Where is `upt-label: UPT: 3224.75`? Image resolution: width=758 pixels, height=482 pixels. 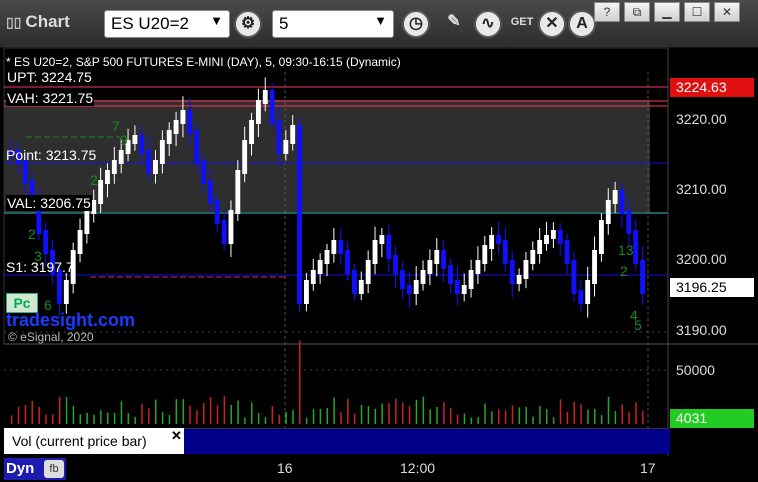
upt-label: UPT: 3224.75 is located at coordinates (49, 77).